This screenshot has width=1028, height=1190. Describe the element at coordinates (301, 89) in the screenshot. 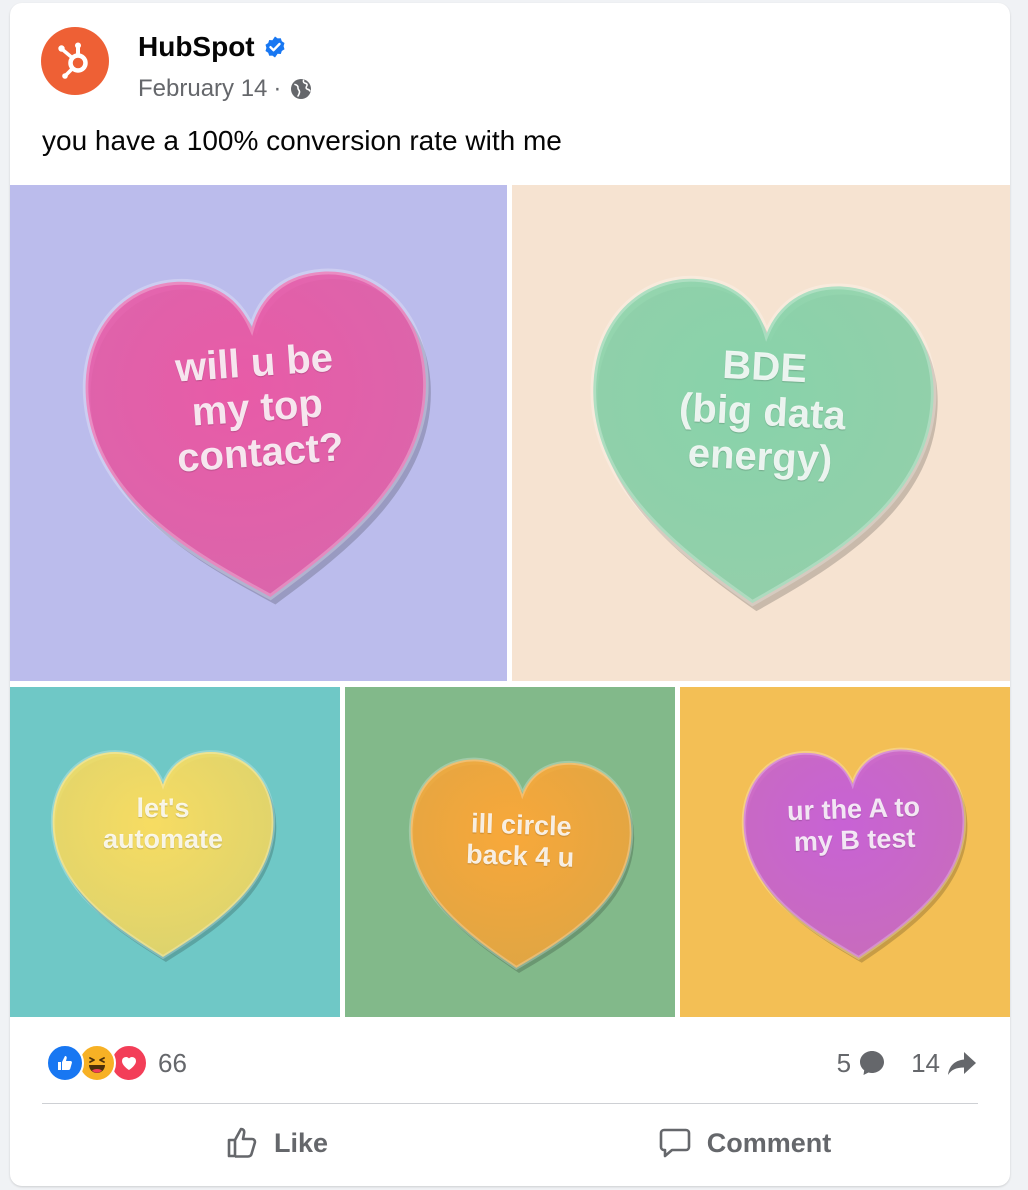

I see `globe-icon` at that location.